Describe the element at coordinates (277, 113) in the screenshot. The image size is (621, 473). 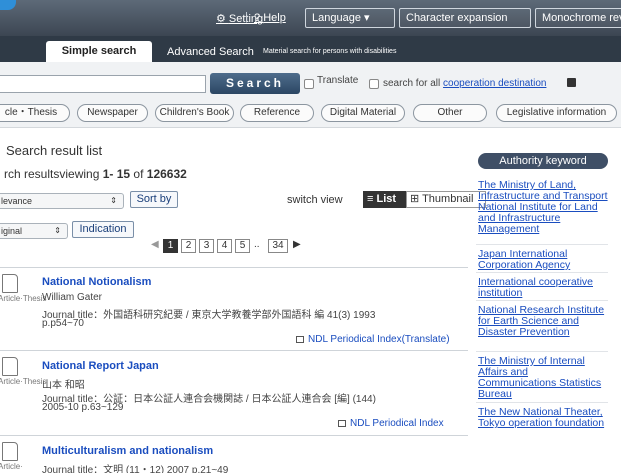
I see `filter-reference: Reference` at that location.